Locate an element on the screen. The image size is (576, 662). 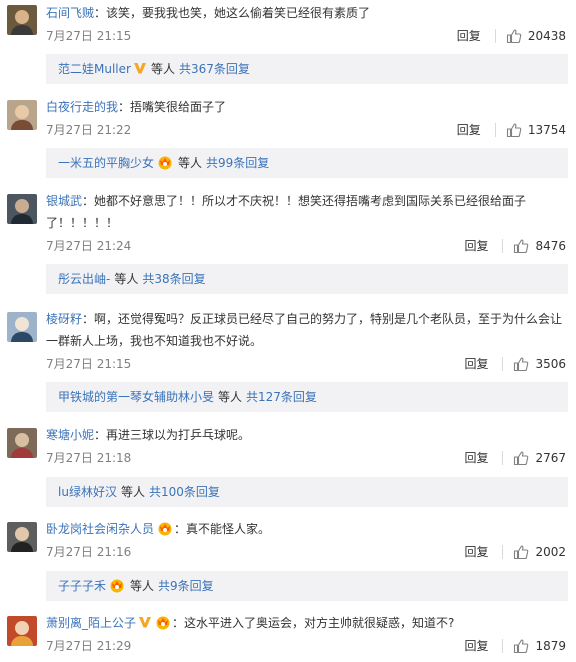
reply-count-link: 共127条回复 is located at coordinates (281, 397).